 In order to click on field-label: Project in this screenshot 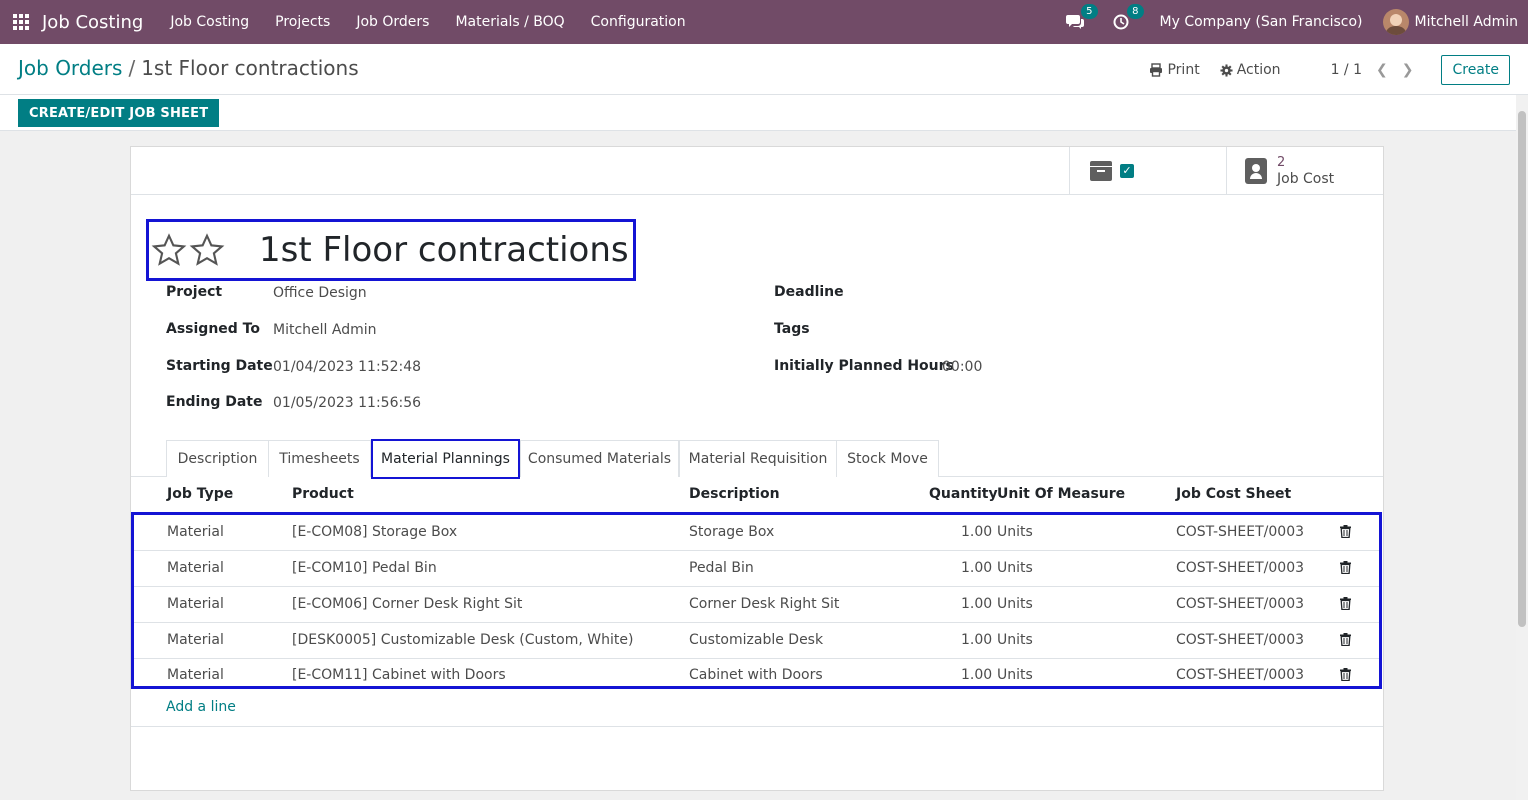, I will do `click(194, 292)`.